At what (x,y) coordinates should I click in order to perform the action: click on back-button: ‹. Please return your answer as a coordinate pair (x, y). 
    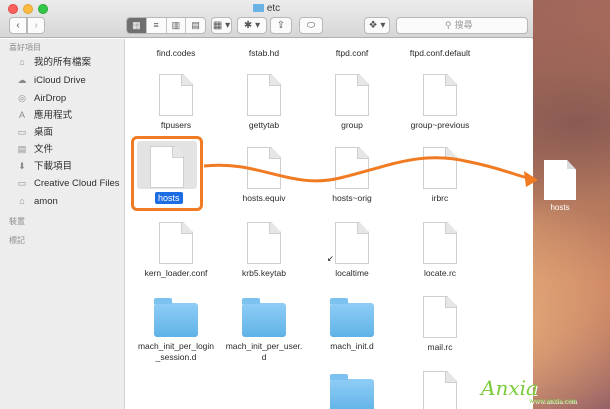
    Looking at the image, I should click on (18, 25).